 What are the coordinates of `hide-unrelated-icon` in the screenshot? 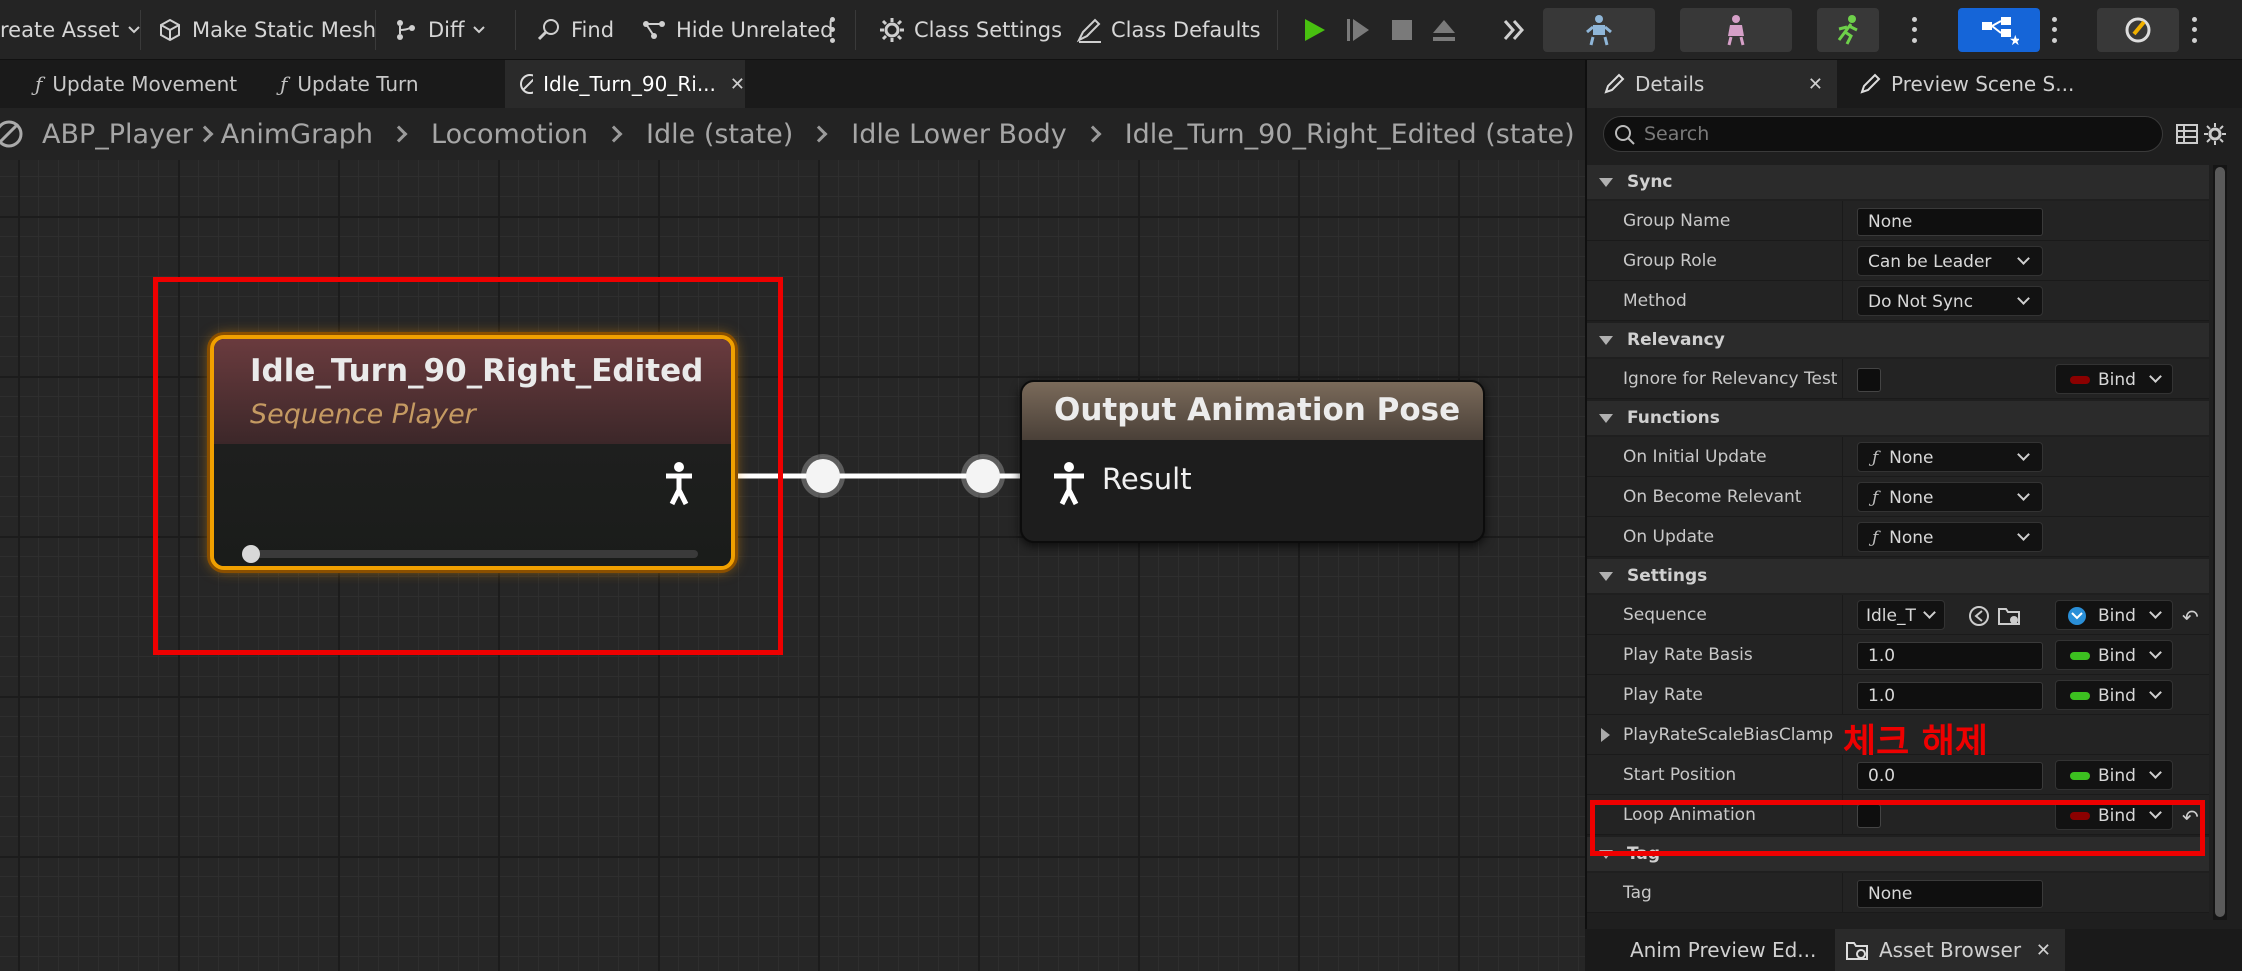 It's located at (654, 30).